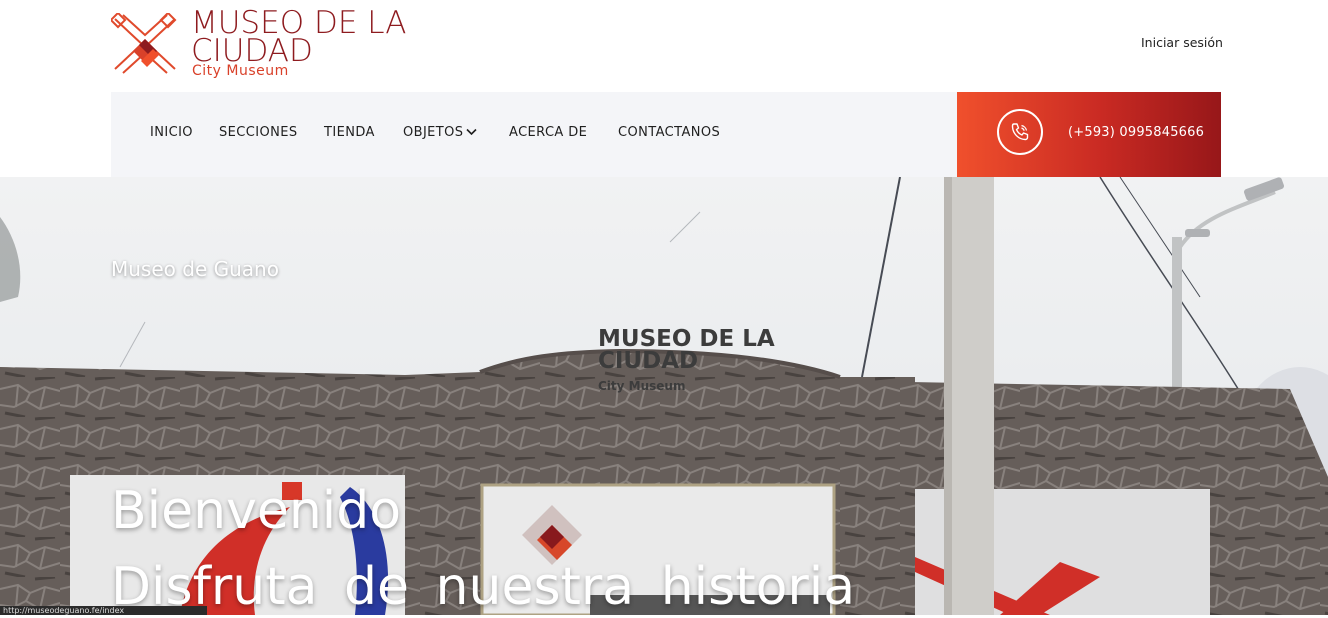 Image resolution: width=1328 pixels, height=618 pixels. What do you see at coordinates (686, 350) in the screenshot?
I see `building-sign-title: MUSEO DE LA CIUDAD` at bounding box center [686, 350].